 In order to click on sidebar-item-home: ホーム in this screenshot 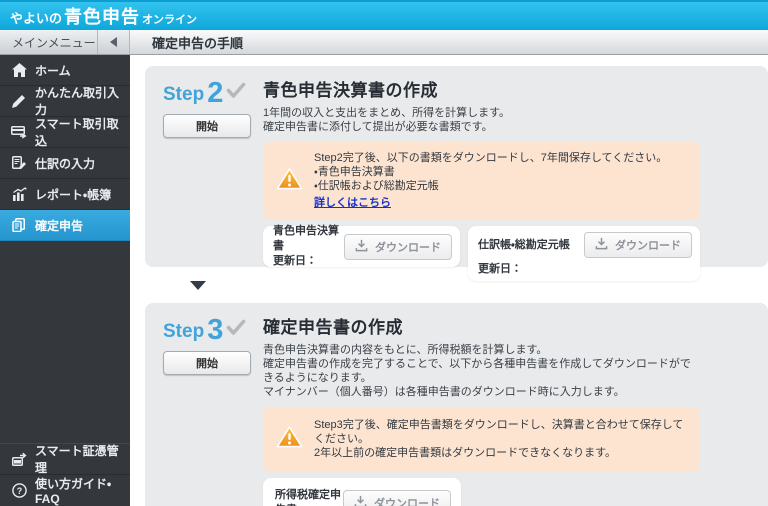, I will do `click(65, 70)`.